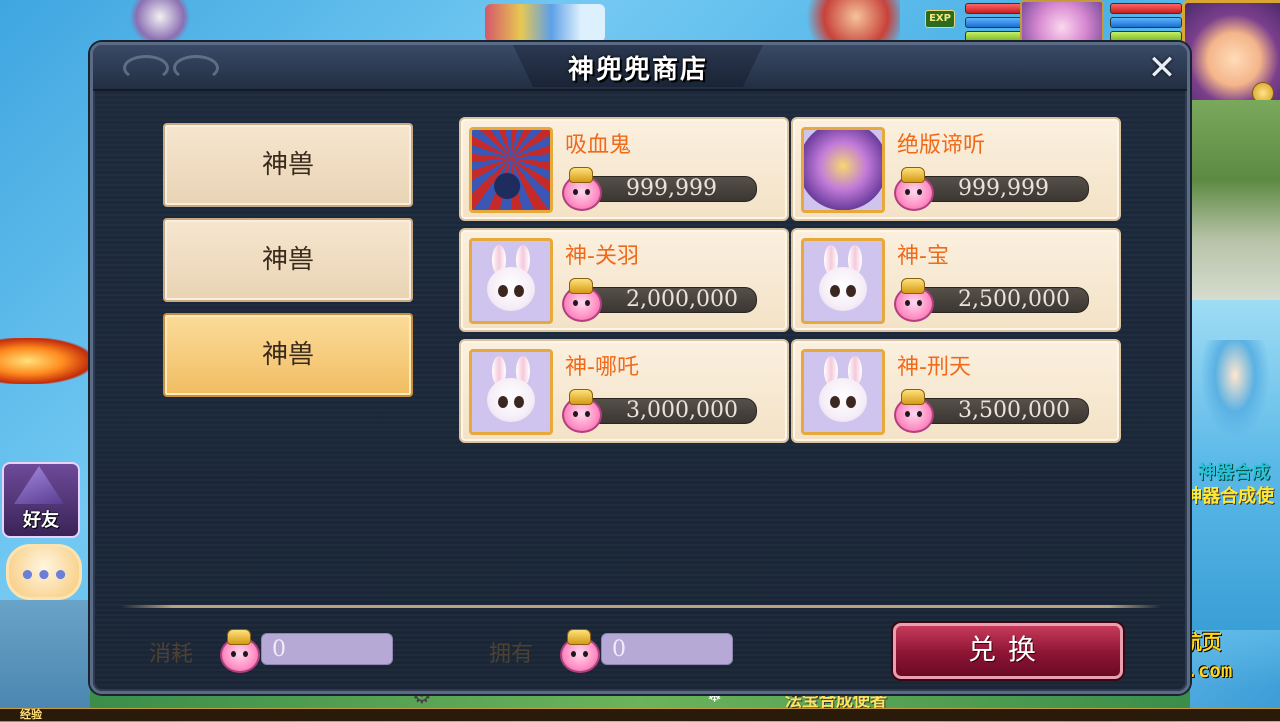 The height and width of the screenshot is (722, 1280). I want to click on cost-field: 0, so click(327, 649).